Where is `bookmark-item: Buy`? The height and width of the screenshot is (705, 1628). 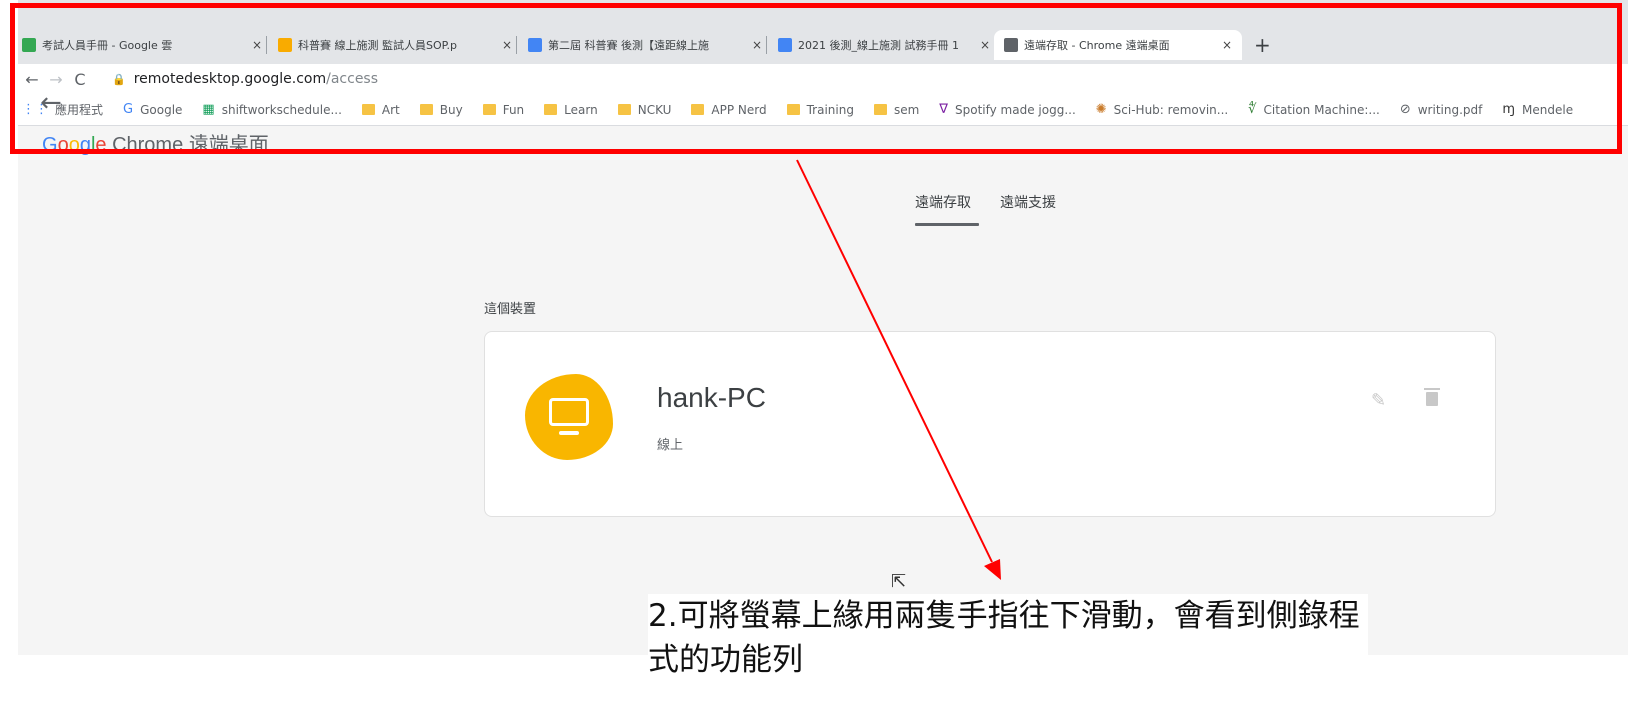
bookmark-item: Buy is located at coordinates (441, 109).